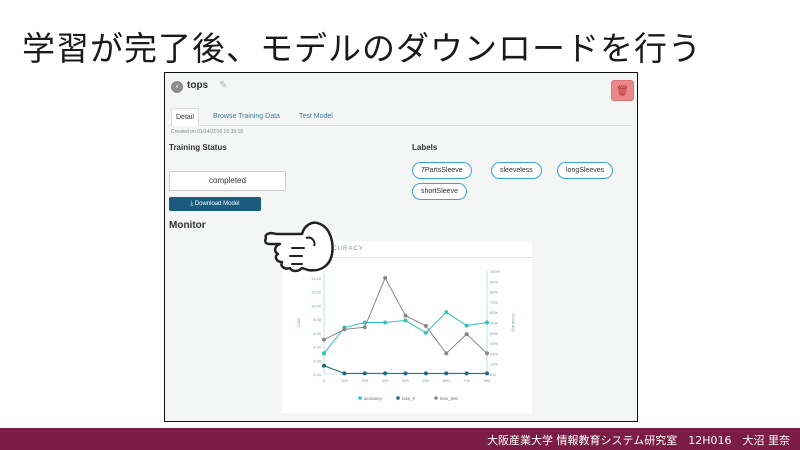 This screenshot has width=800, height=450. I want to click on chevron-left-icon: ‹, so click(177, 87).